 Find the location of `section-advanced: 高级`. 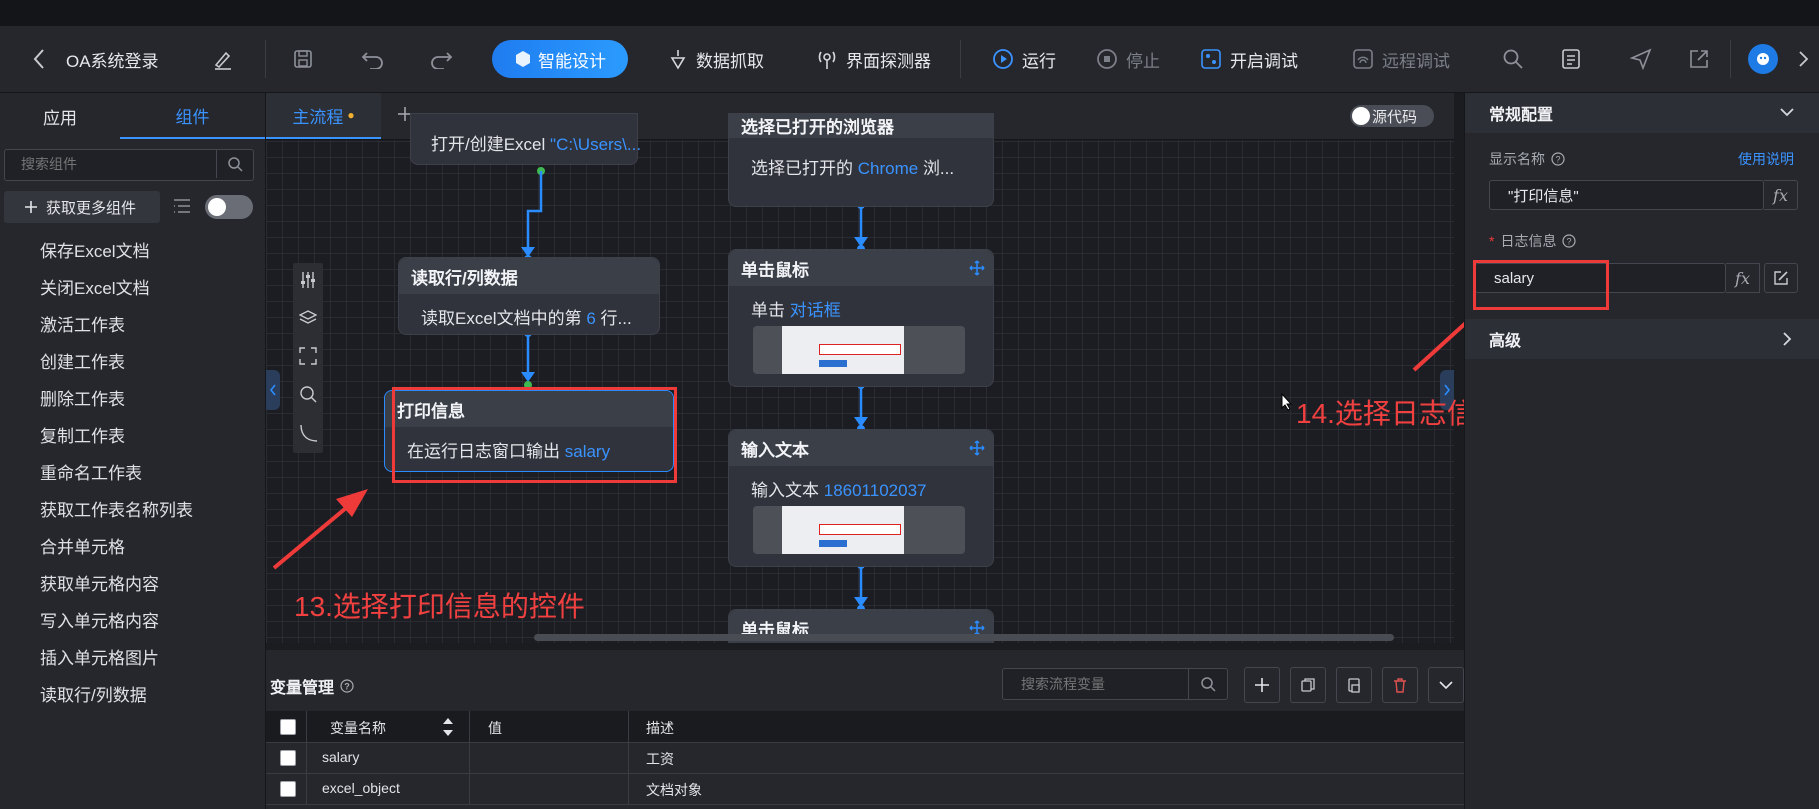

section-advanced: 高级 is located at coordinates (1642, 339).